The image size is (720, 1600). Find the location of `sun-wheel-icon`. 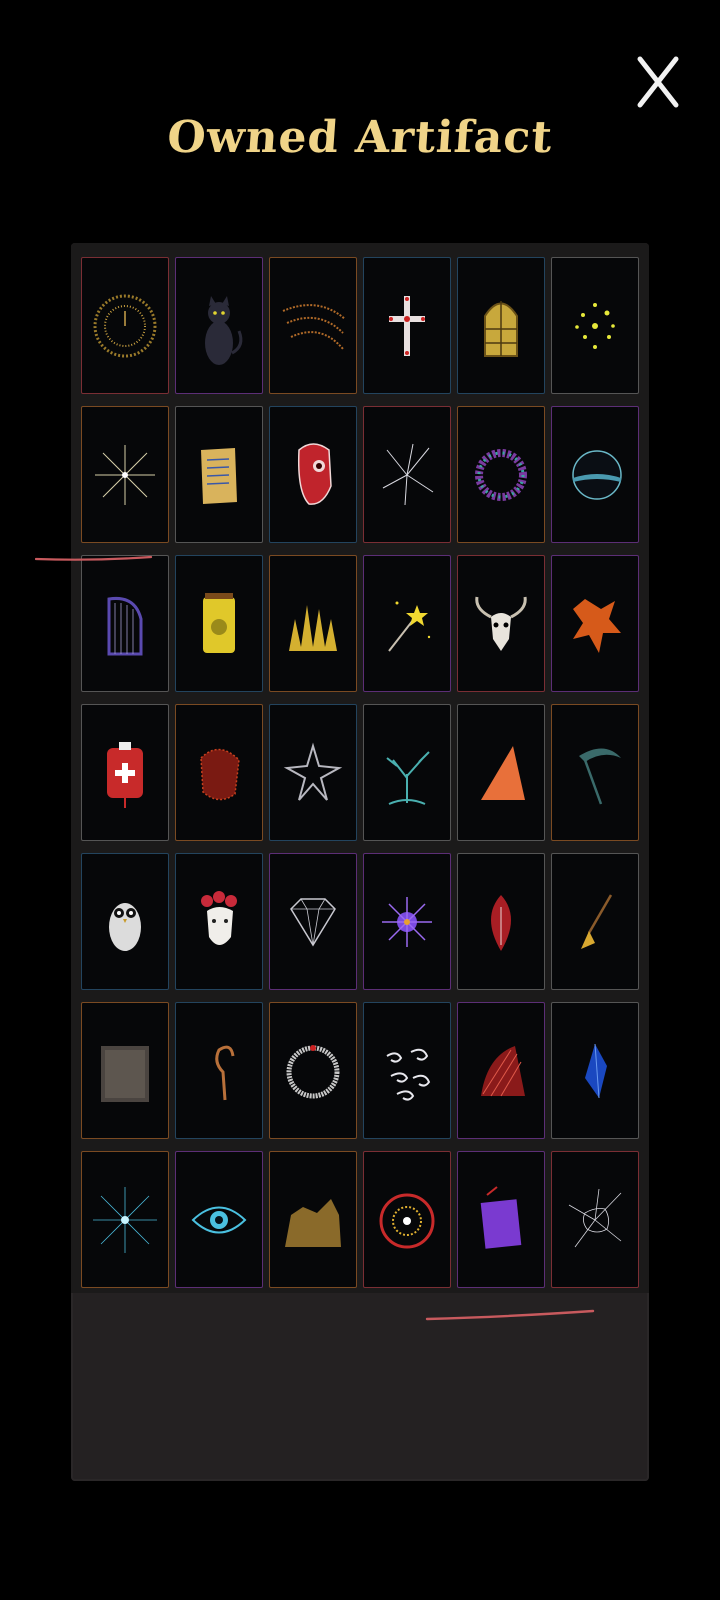

sun-wheel-icon is located at coordinates (407, 1220).